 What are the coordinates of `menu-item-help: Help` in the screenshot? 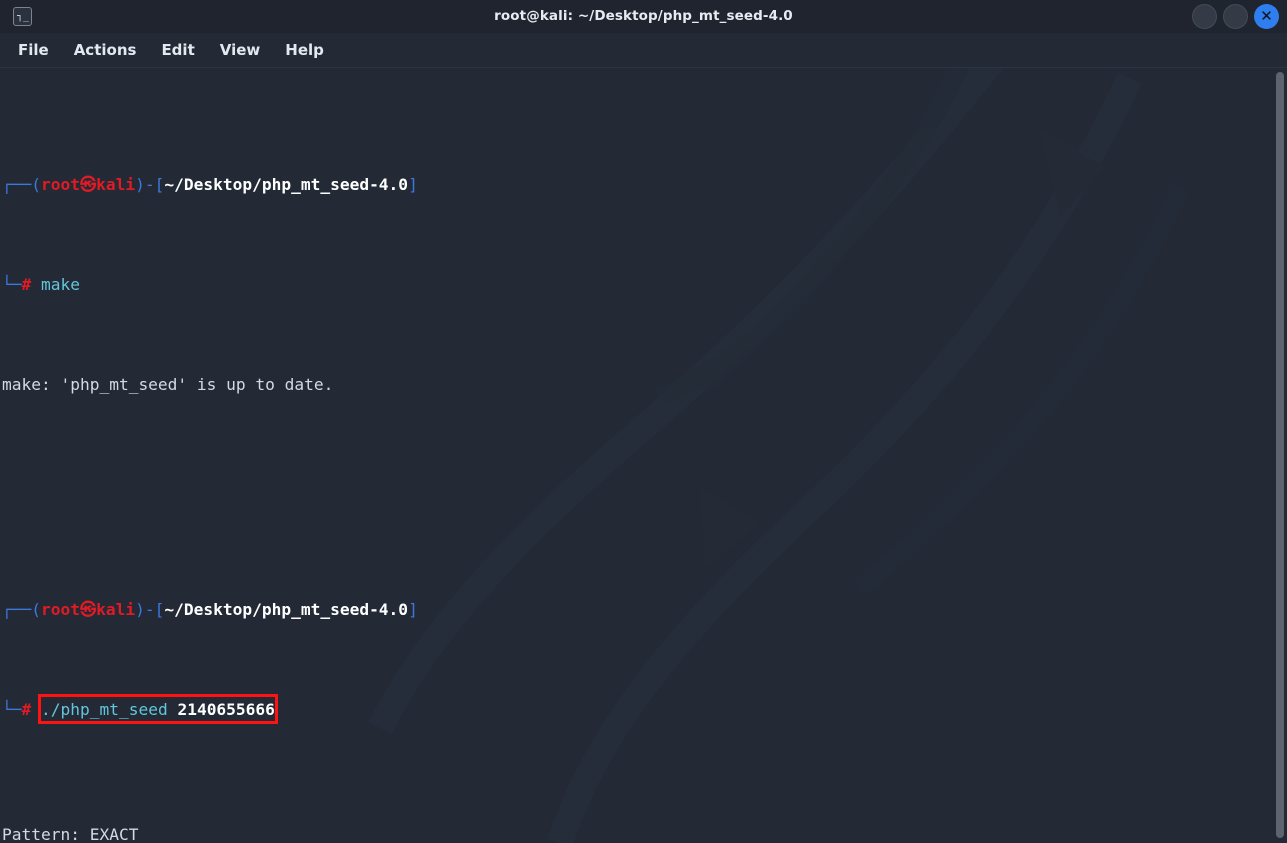 It's located at (304, 50).